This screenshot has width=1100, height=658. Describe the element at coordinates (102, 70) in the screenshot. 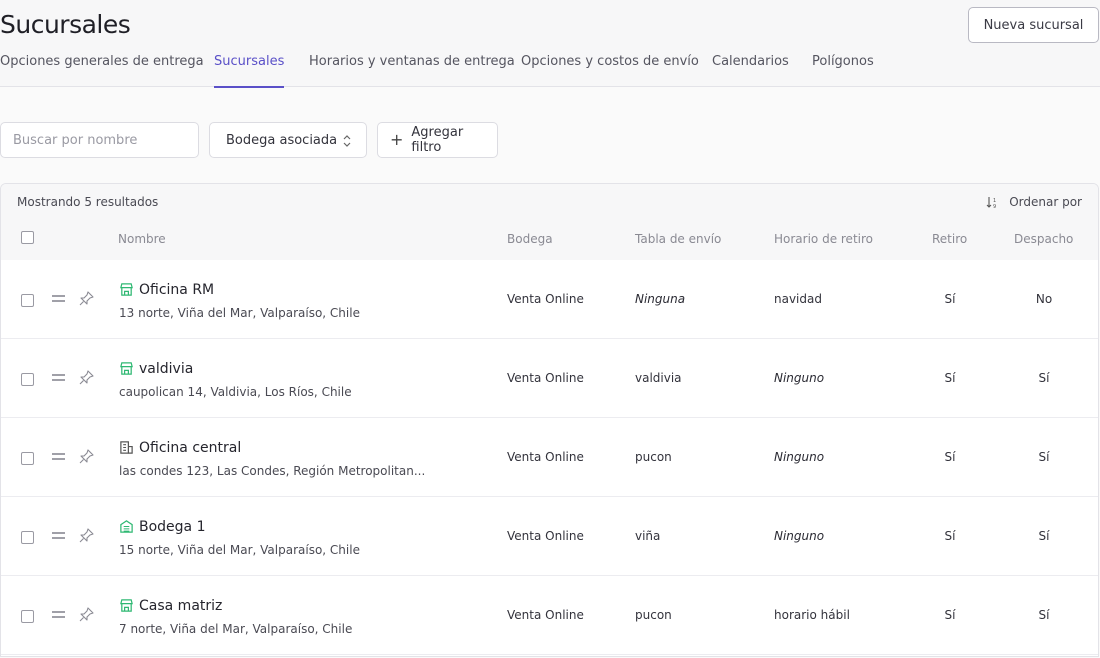

I see `tab-general-delivery-options: Opciones generales de entrega` at that location.